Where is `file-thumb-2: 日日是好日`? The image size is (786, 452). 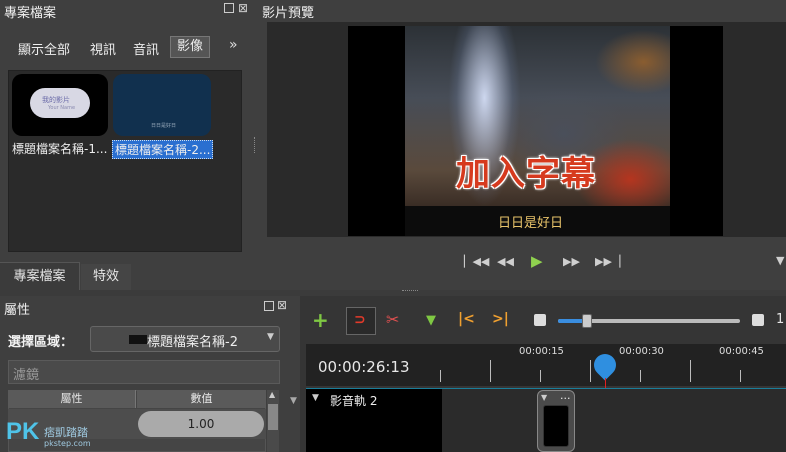
file-thumb-2: 日日是好日 is located at coordinates (162, 105).